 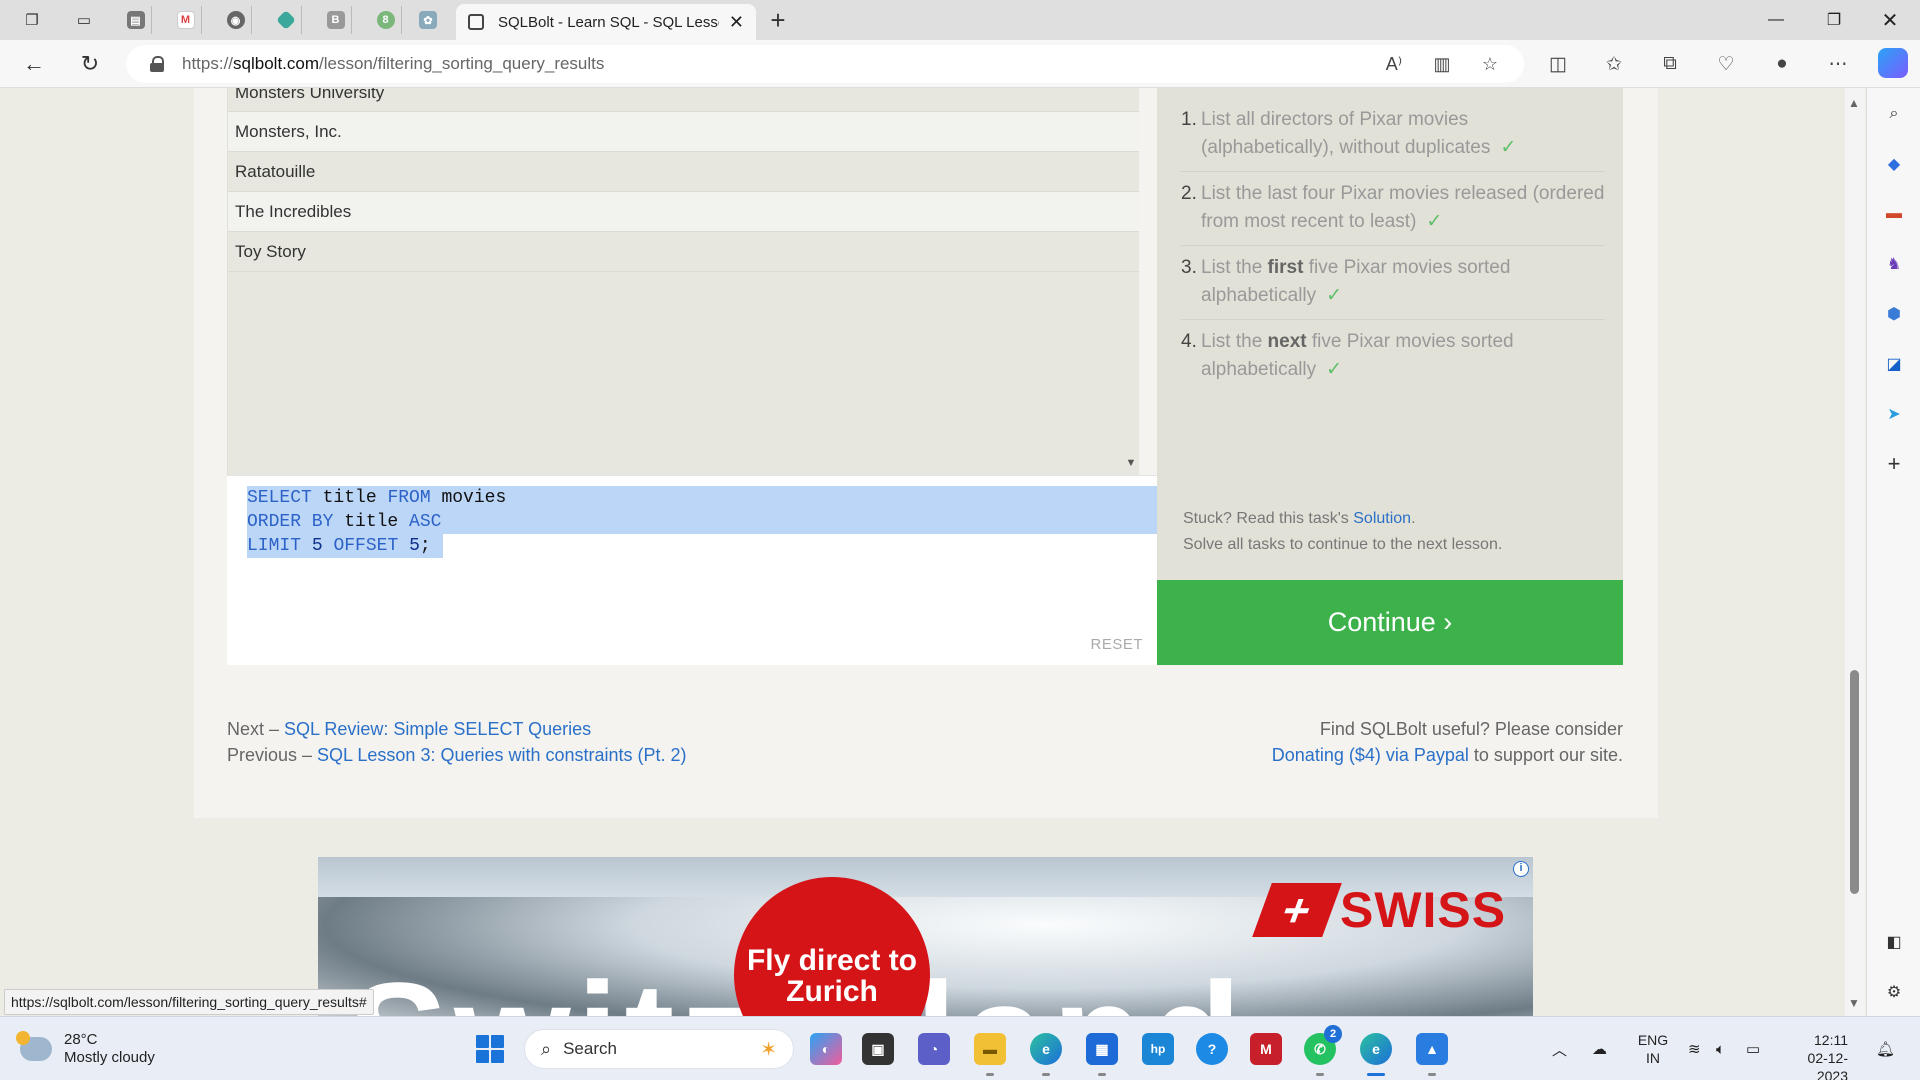 What do you see at coordinates (1894, 114) in the screenshot?
I see `search-icon: ⌕` at bounding box center [1894, 114].